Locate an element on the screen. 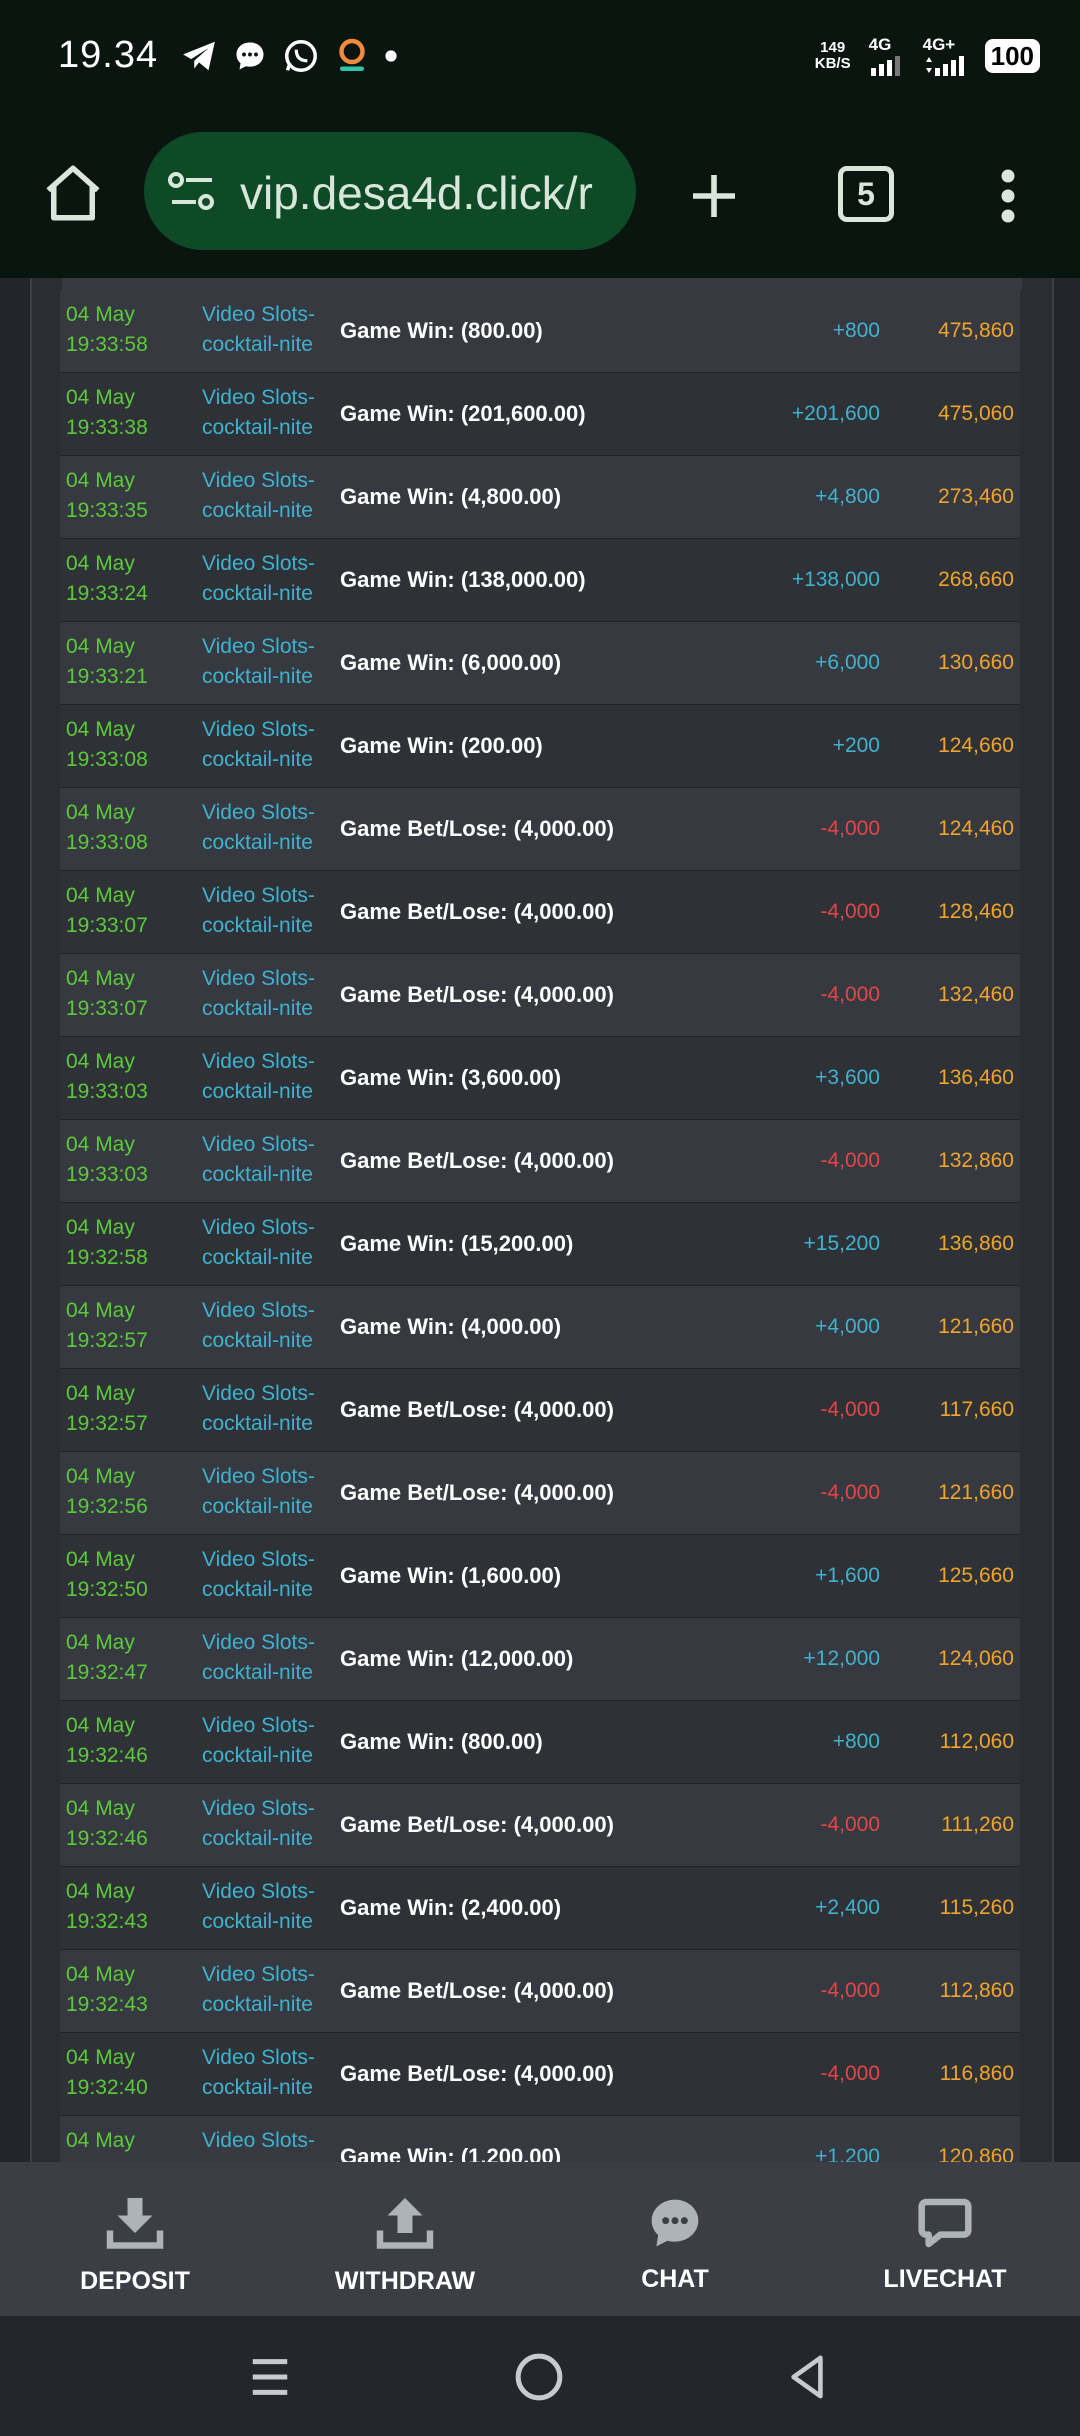 Image resolution: width=1080 pixels, height=2436 pixels. chat-button: CHAT is located at coordinates (675, 2239).